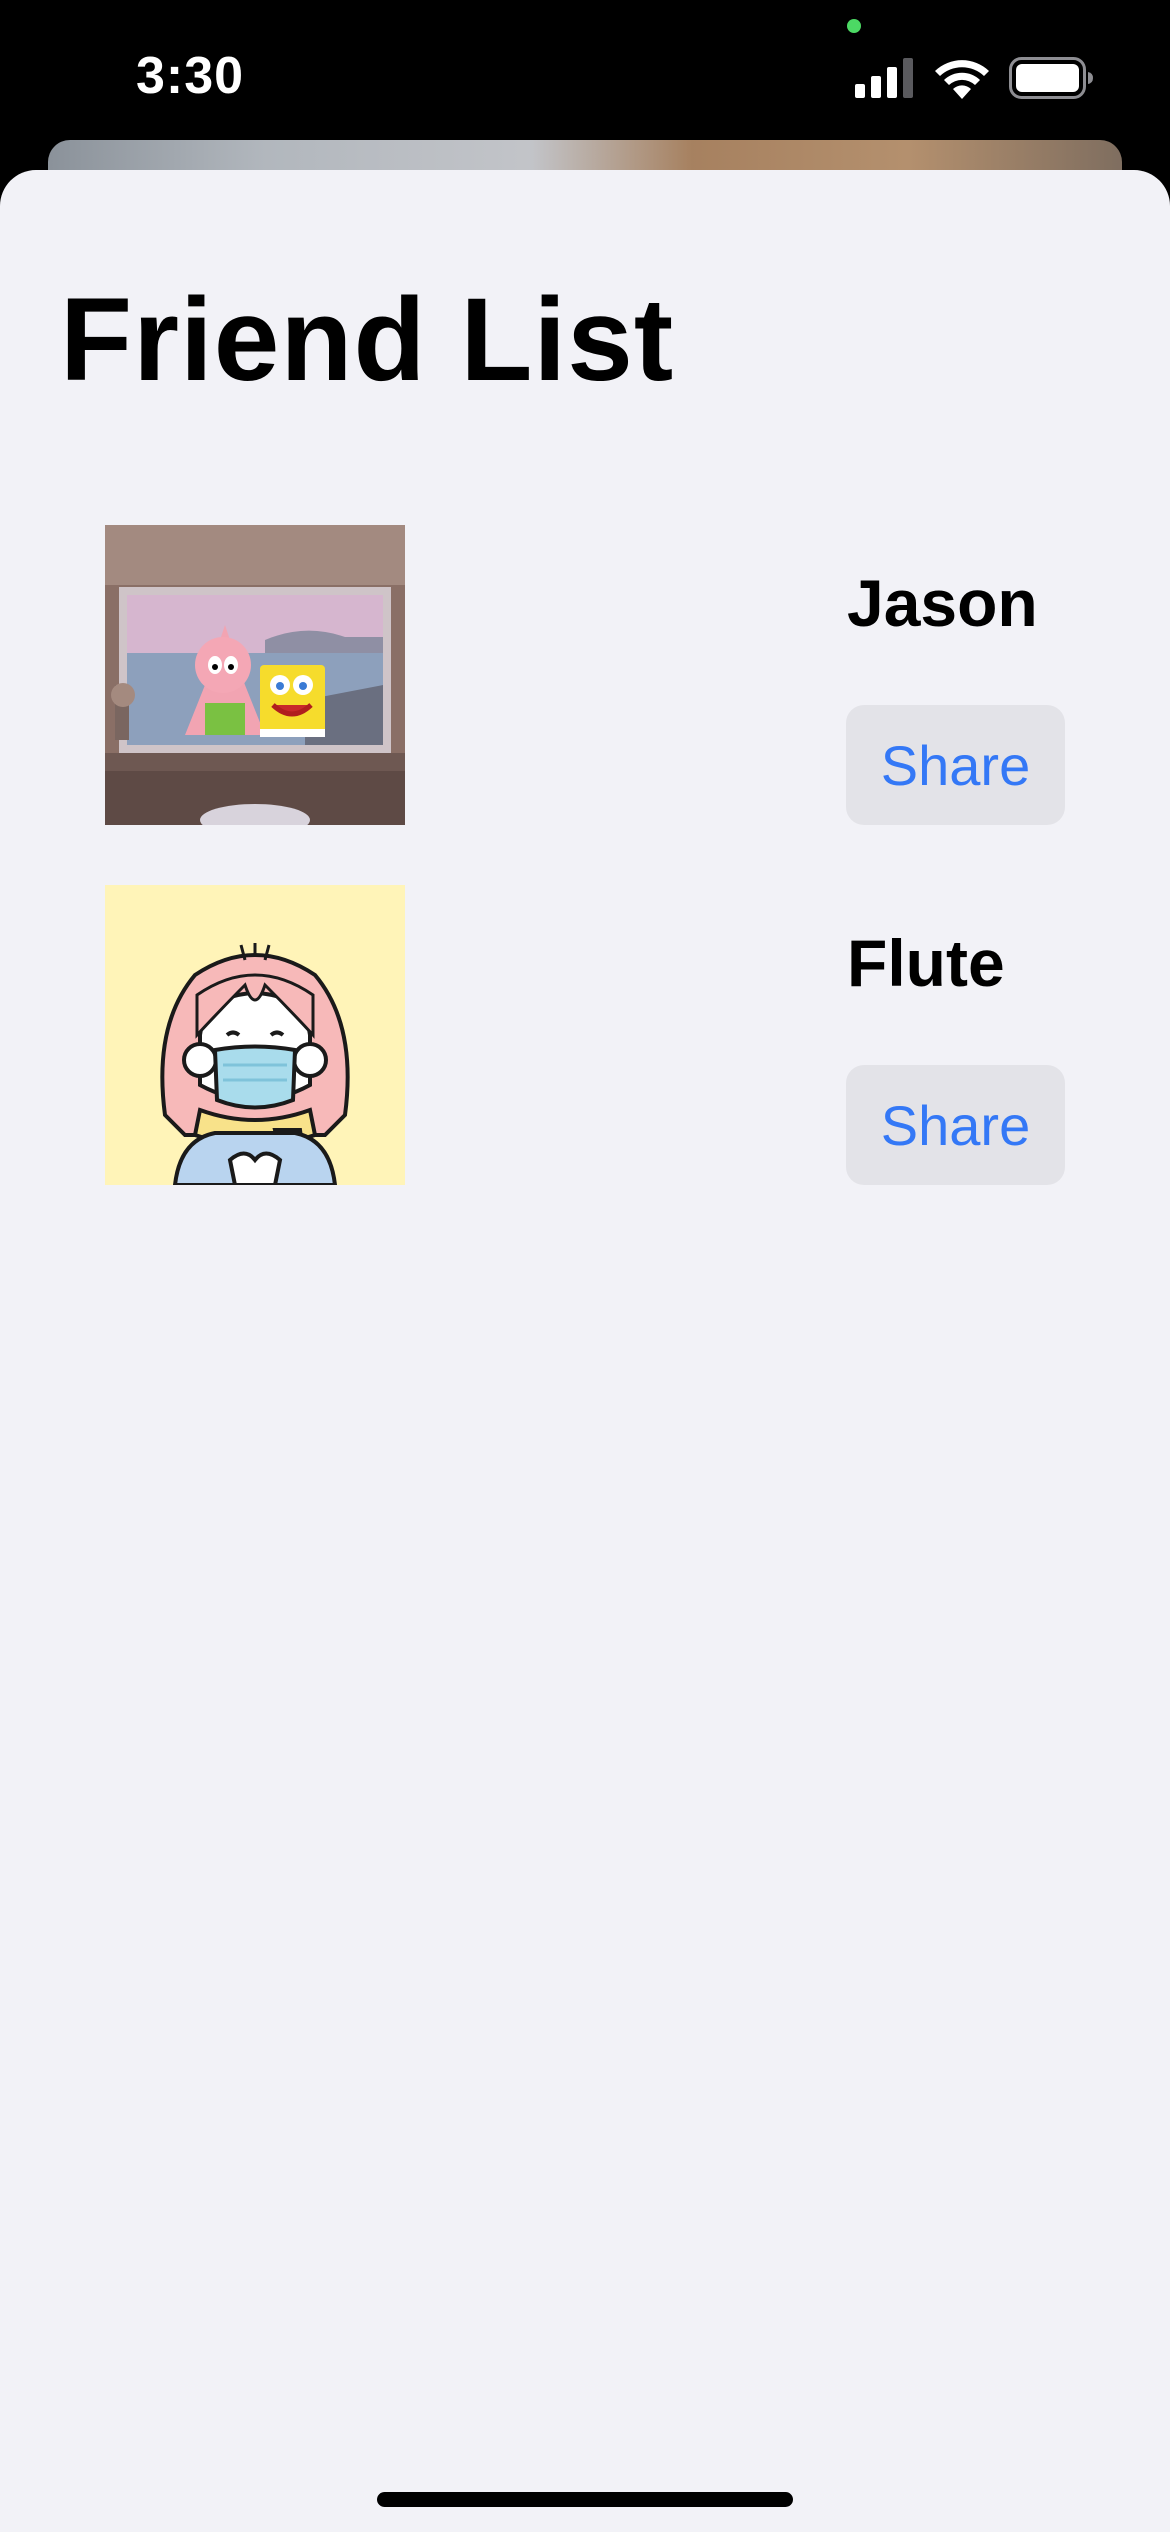 This screenshot has width=1170, height=2532. What do you see at coordinates (884, 78) in the screenshot?
I see `cellular-signal-icon` at bounding box center [884, 78].